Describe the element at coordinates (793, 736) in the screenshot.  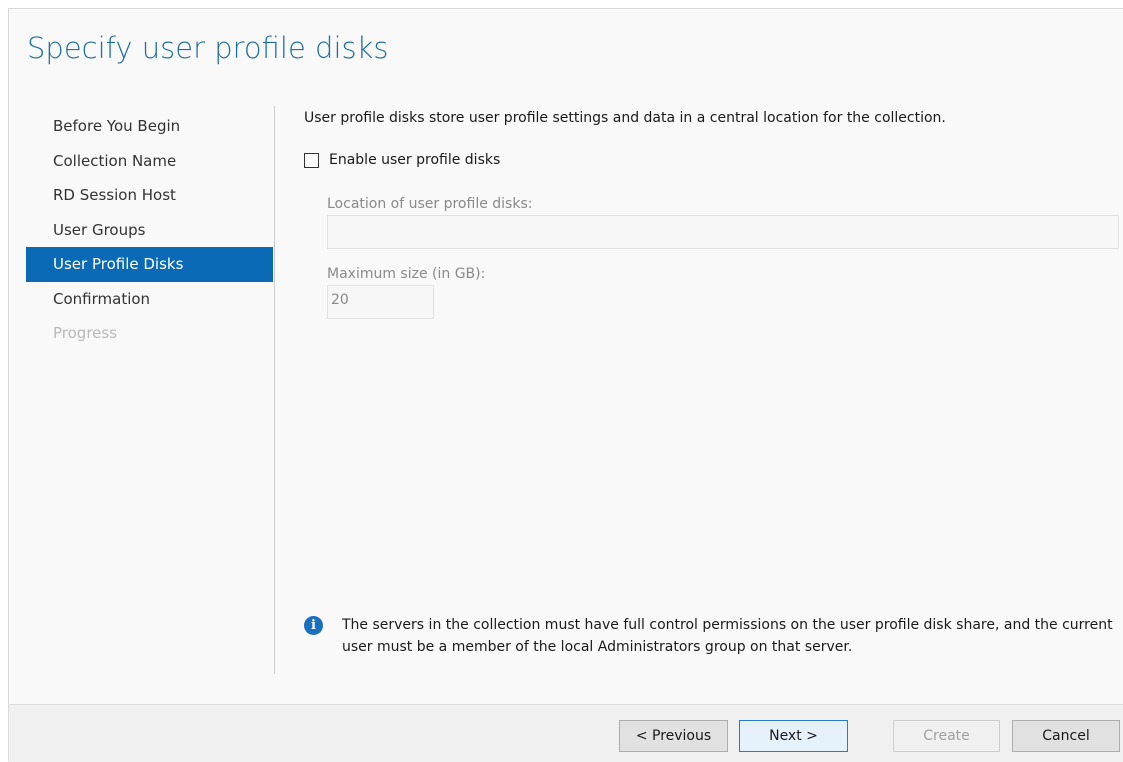
I see `next-button: Next >` at that location.